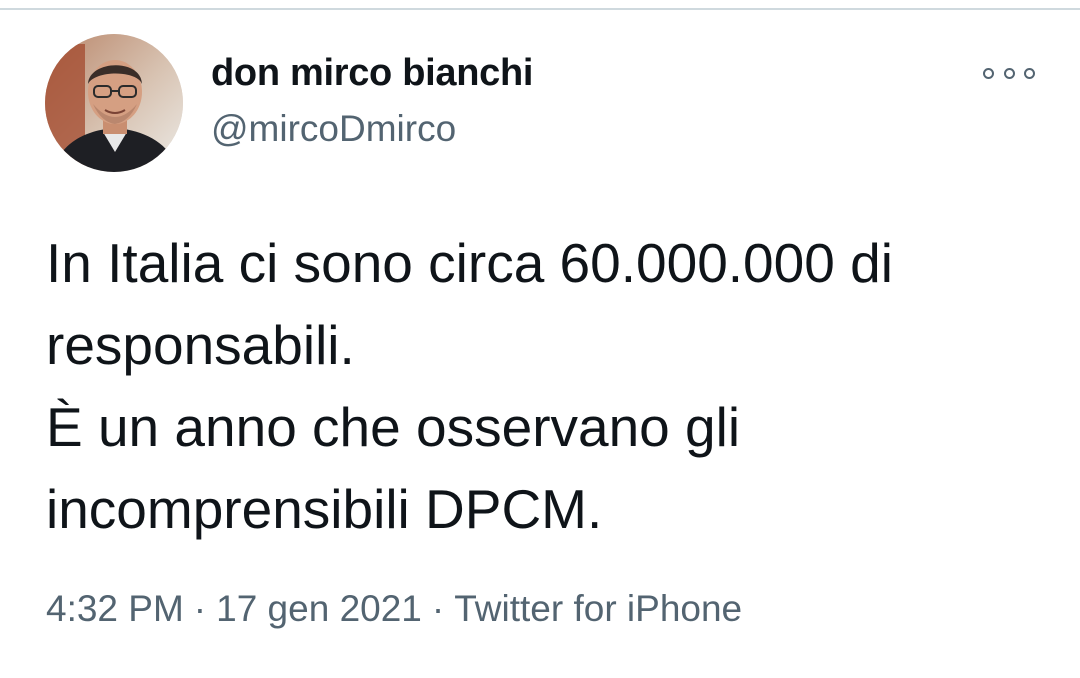  Describe the element at coordinates (200, 345) in the screenshot. I see `tweet-line: responsabili.` at that location.